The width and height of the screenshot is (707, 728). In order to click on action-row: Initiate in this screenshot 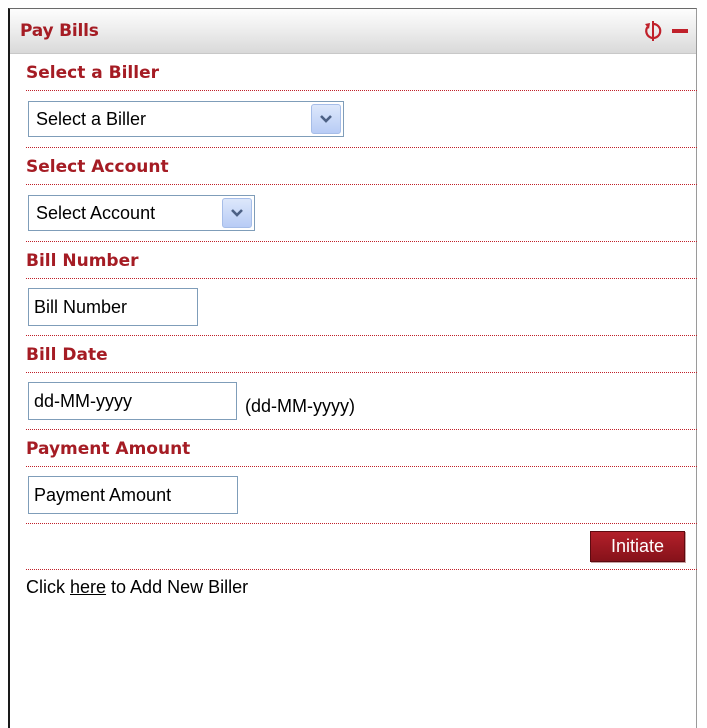, I will do `click(361, 547)`.